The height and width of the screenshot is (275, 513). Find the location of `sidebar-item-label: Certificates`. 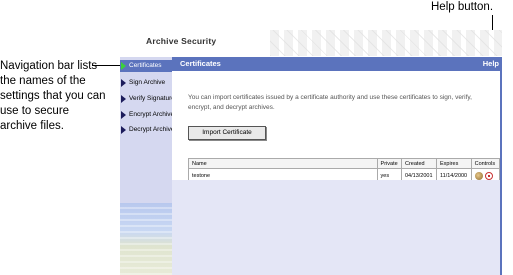

sidebar-item-label: Certificates is located at coordinates (145, 65).